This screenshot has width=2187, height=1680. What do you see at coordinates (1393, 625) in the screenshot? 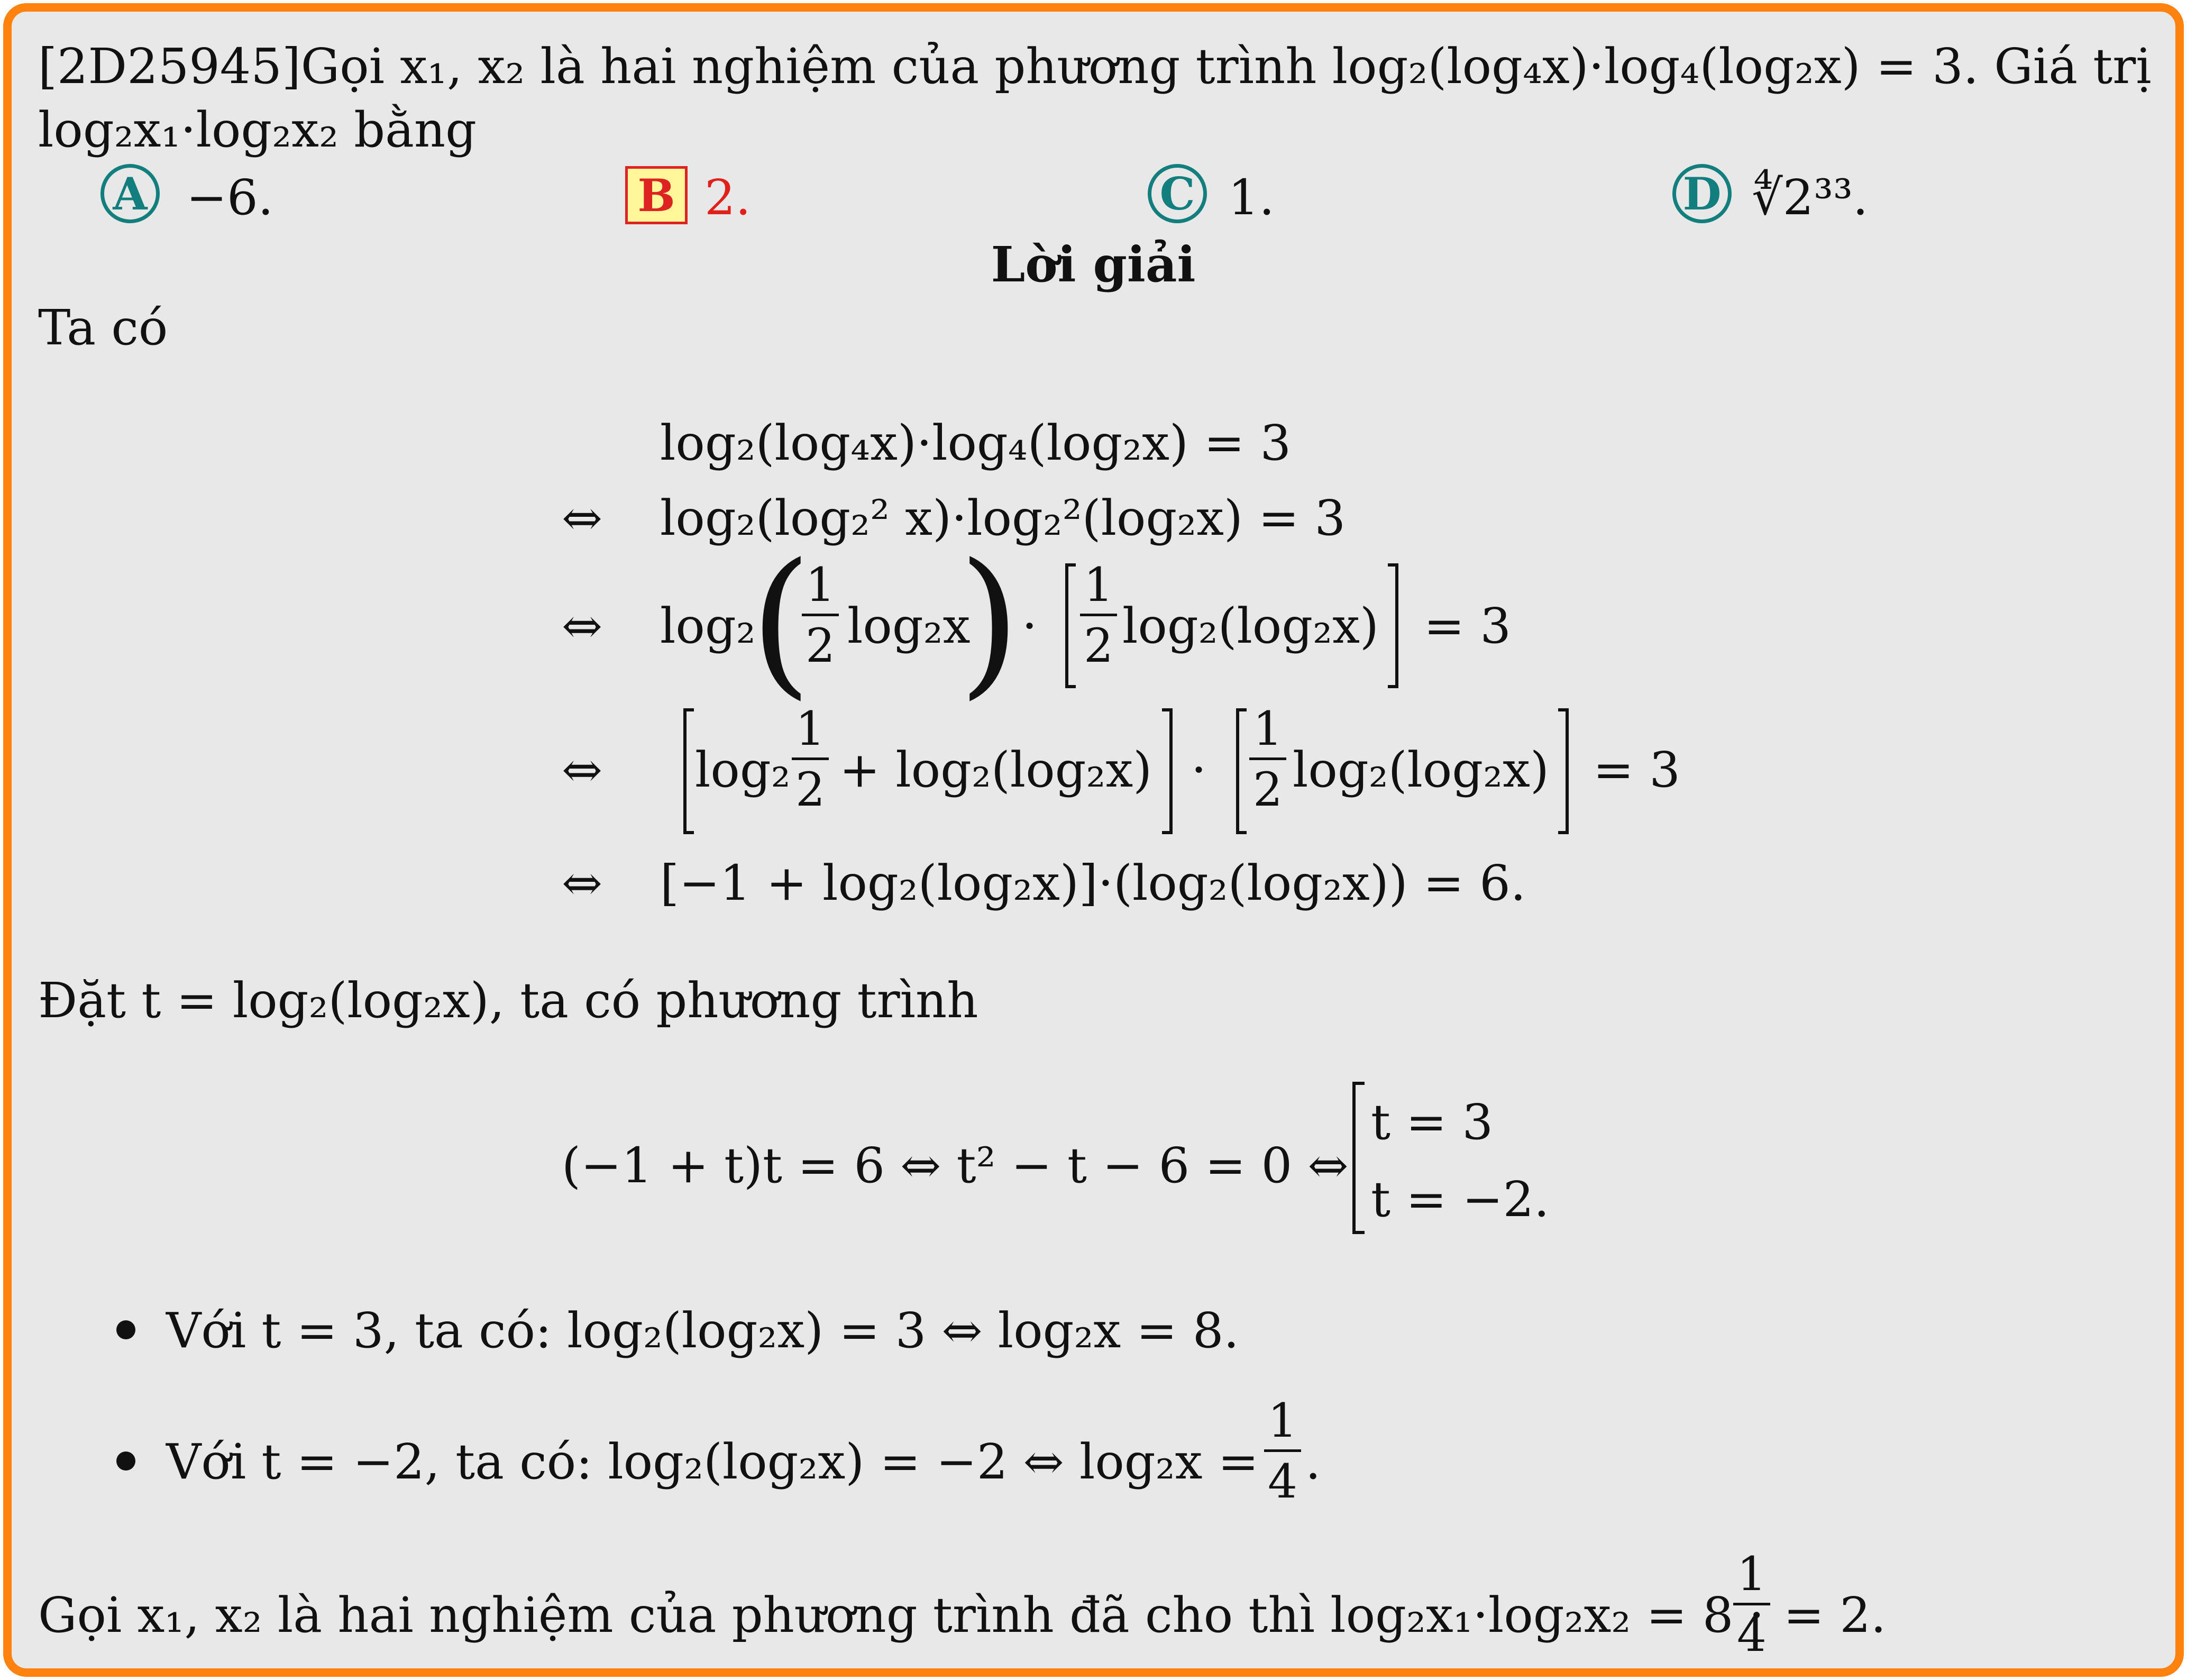
I see `step-3-right-bracket` at bounding box center [1393, 625].